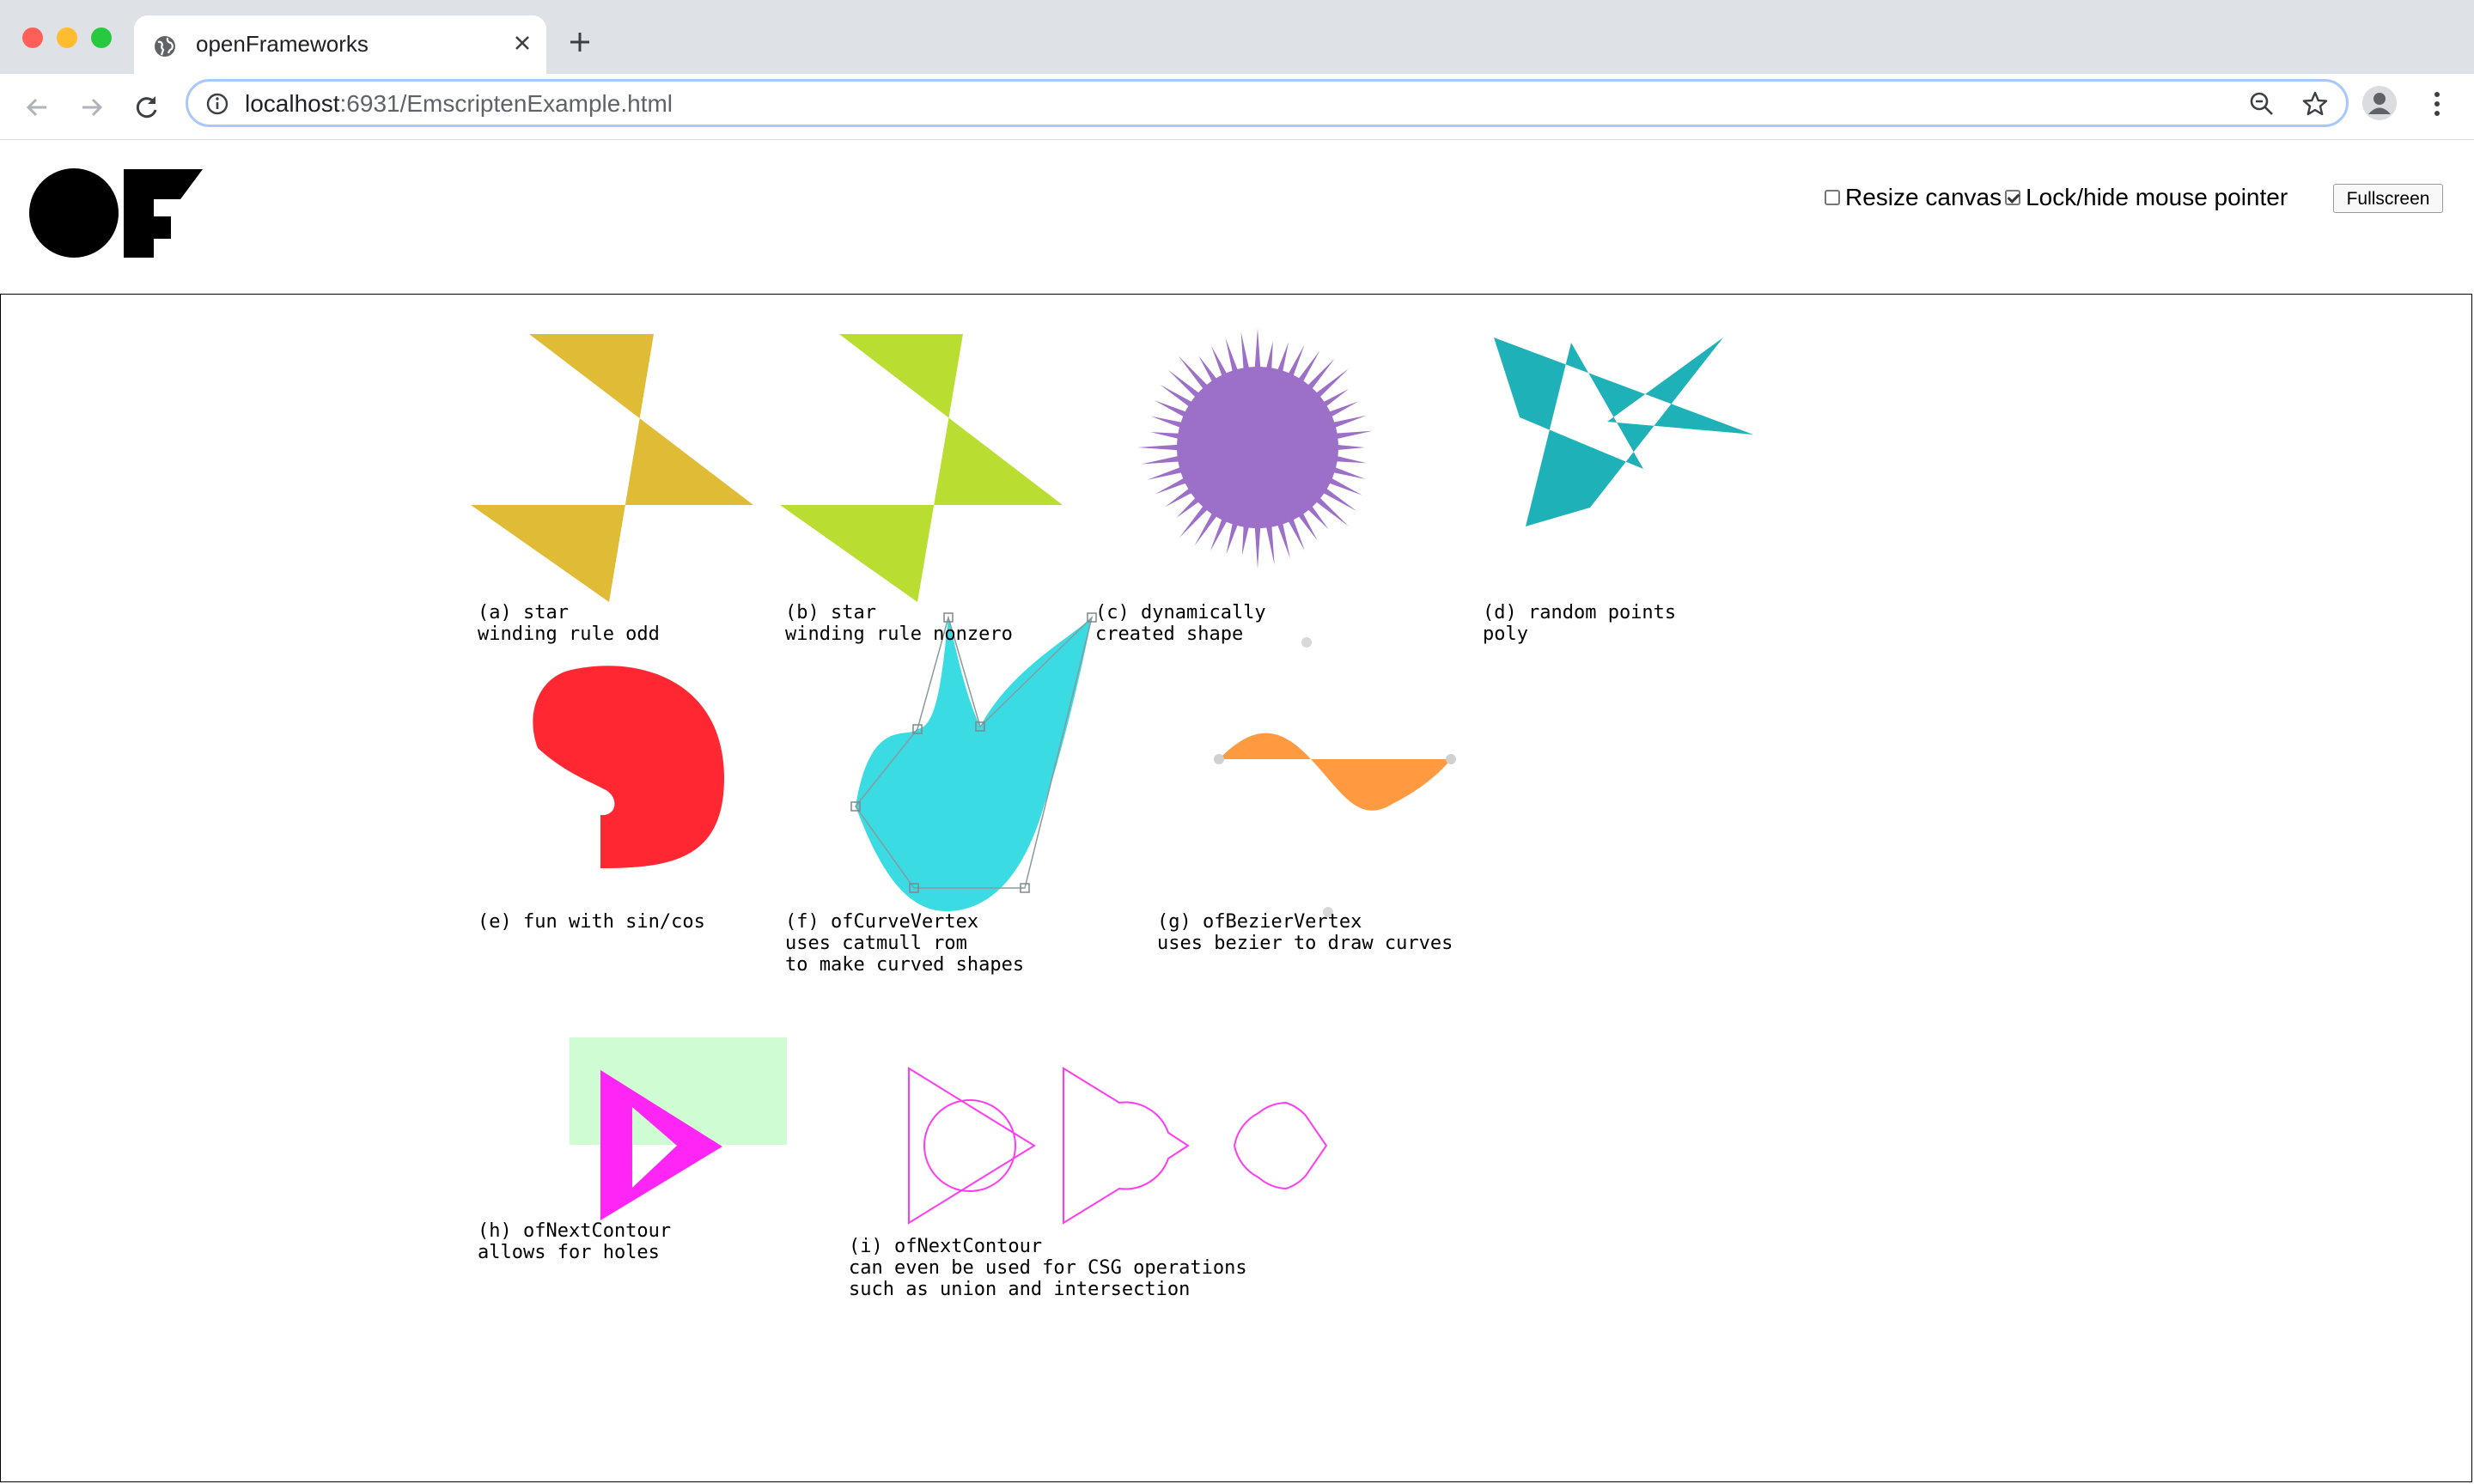  Describe the element at coordinates (2388, 198) in the screenshot. I see `fullscreen-button: Fullscreen` at that location.